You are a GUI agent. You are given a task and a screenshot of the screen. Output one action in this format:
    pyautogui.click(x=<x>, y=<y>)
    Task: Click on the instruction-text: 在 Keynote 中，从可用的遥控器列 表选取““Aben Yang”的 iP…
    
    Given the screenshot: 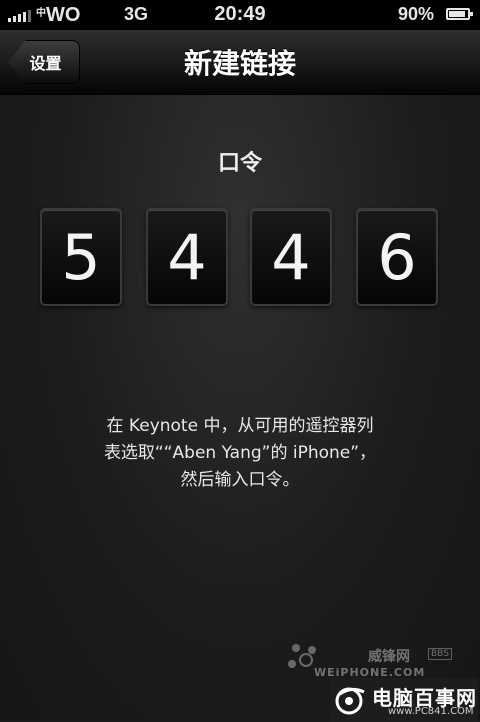 What is the action you would take?
    pyautogui.click(x=240, y=453)
    